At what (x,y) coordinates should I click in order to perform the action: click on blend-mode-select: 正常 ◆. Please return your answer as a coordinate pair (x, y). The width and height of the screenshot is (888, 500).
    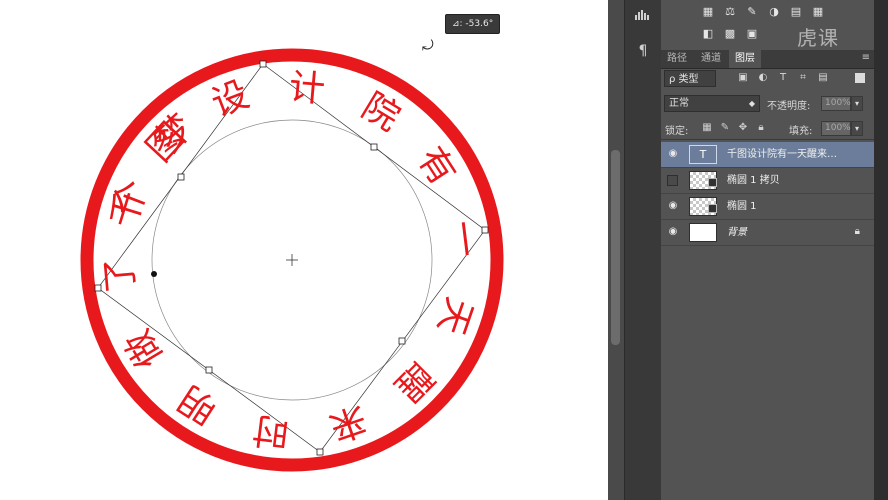
    Looking at the image, I should click on (712, 103).